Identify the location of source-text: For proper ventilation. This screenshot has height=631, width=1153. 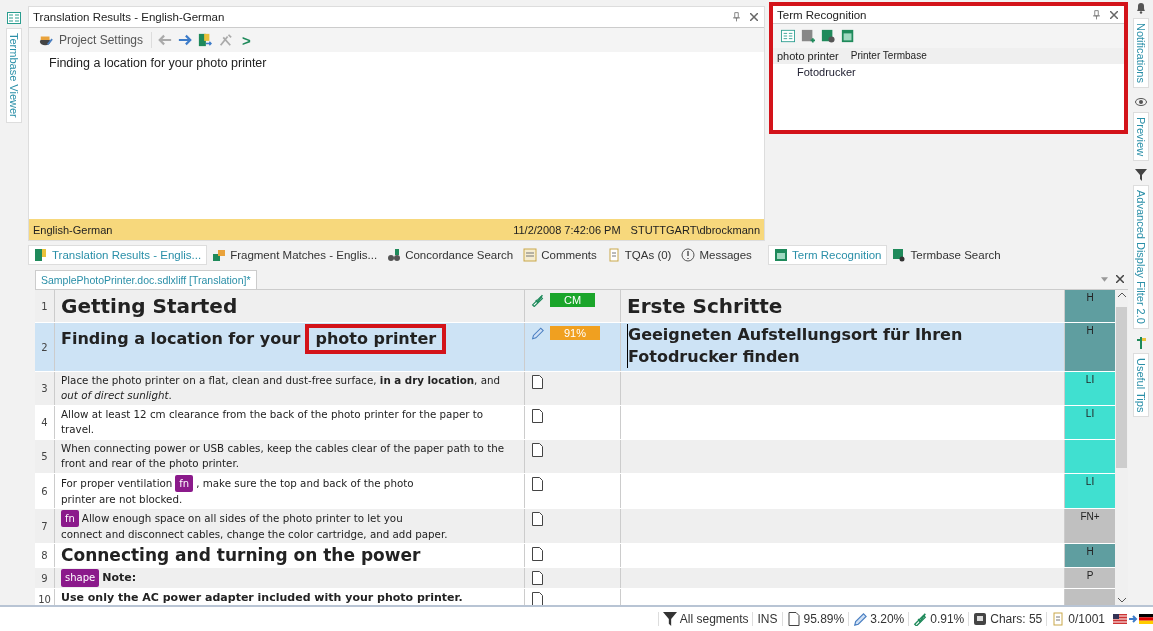
(117, 483).